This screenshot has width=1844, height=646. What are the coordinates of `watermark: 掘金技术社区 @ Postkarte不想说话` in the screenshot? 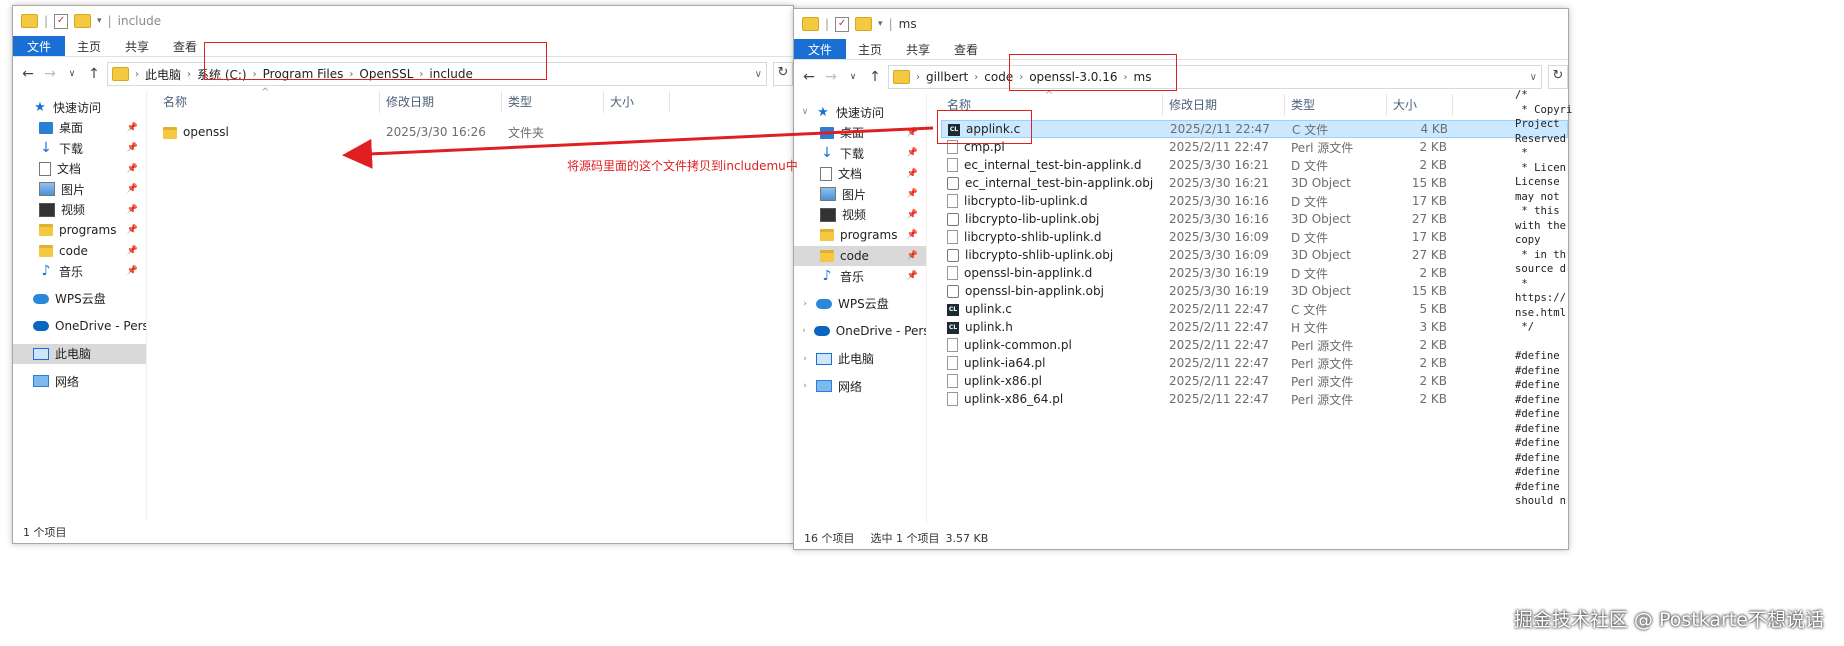 It's located at (1668, 620).